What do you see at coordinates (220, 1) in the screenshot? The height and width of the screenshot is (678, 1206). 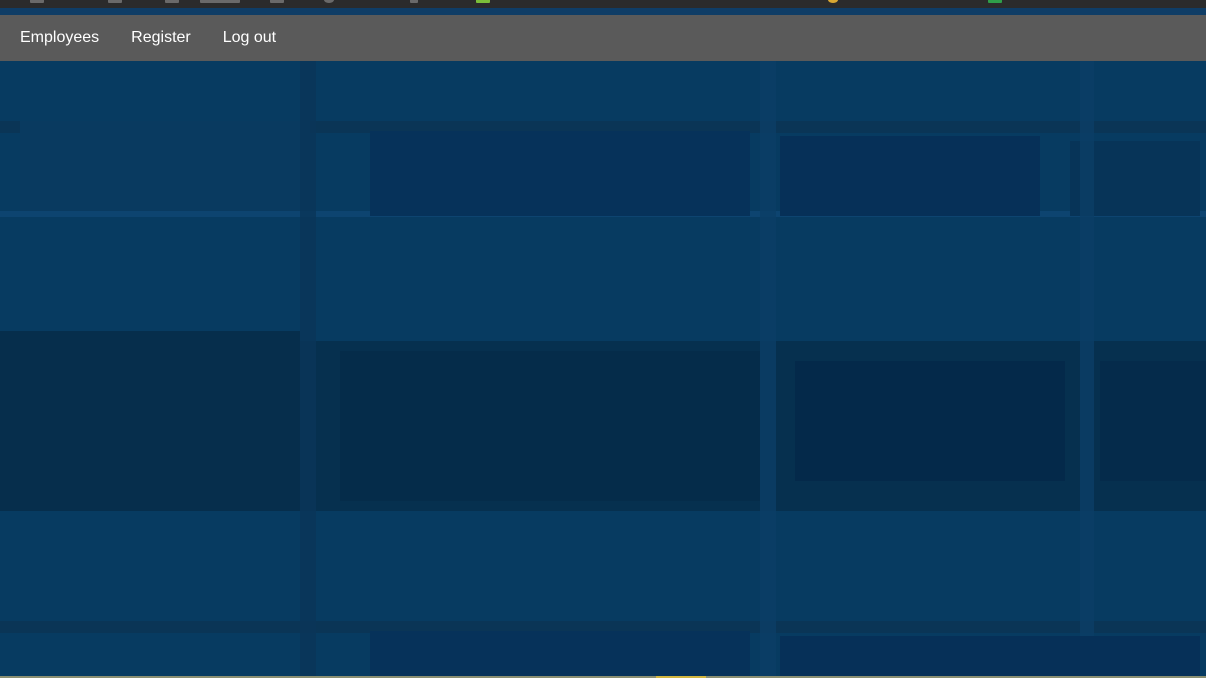 I see `bookmark-label` at bounding box center [220, 1].